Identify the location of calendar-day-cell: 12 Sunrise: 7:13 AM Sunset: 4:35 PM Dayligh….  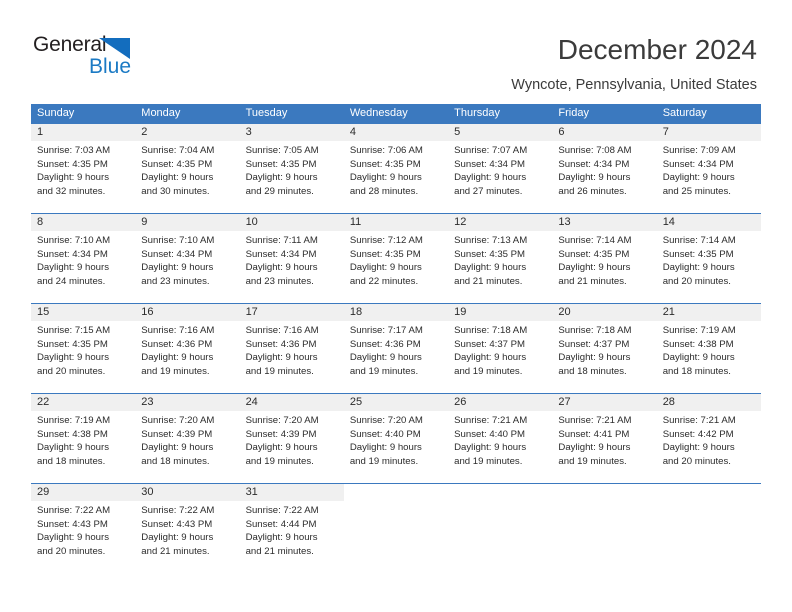
(500, 258).